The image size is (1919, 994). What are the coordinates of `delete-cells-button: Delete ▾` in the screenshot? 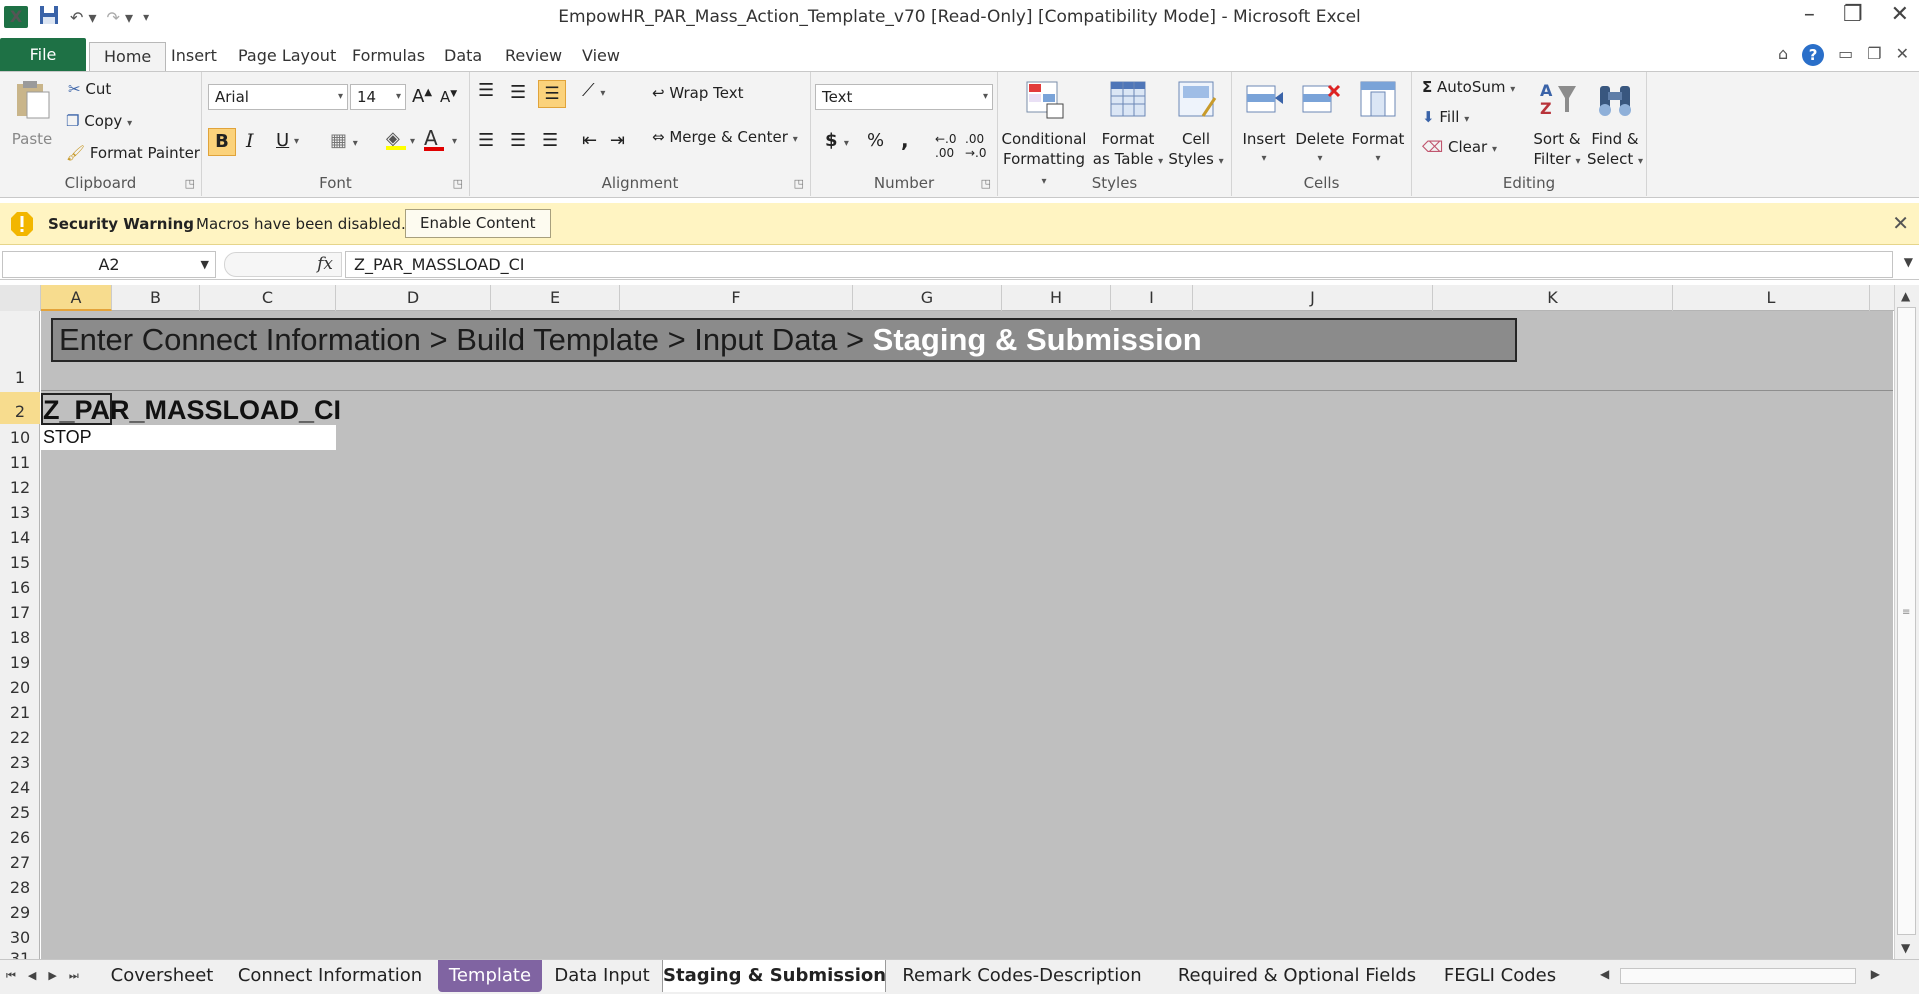 It's located at (1320, 123).